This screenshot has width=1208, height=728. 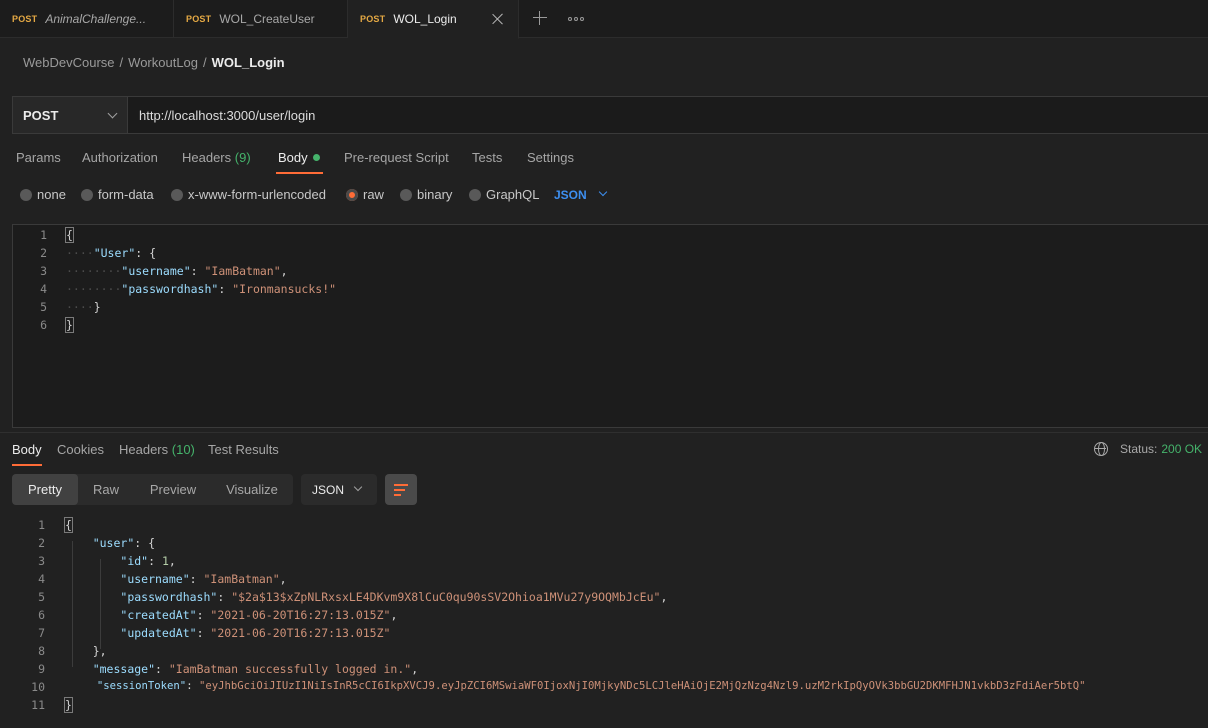 What do you see at coordinates (83, 307) in the screenshot?
I see `code-line: ····}` at bounding box center [83, 307].